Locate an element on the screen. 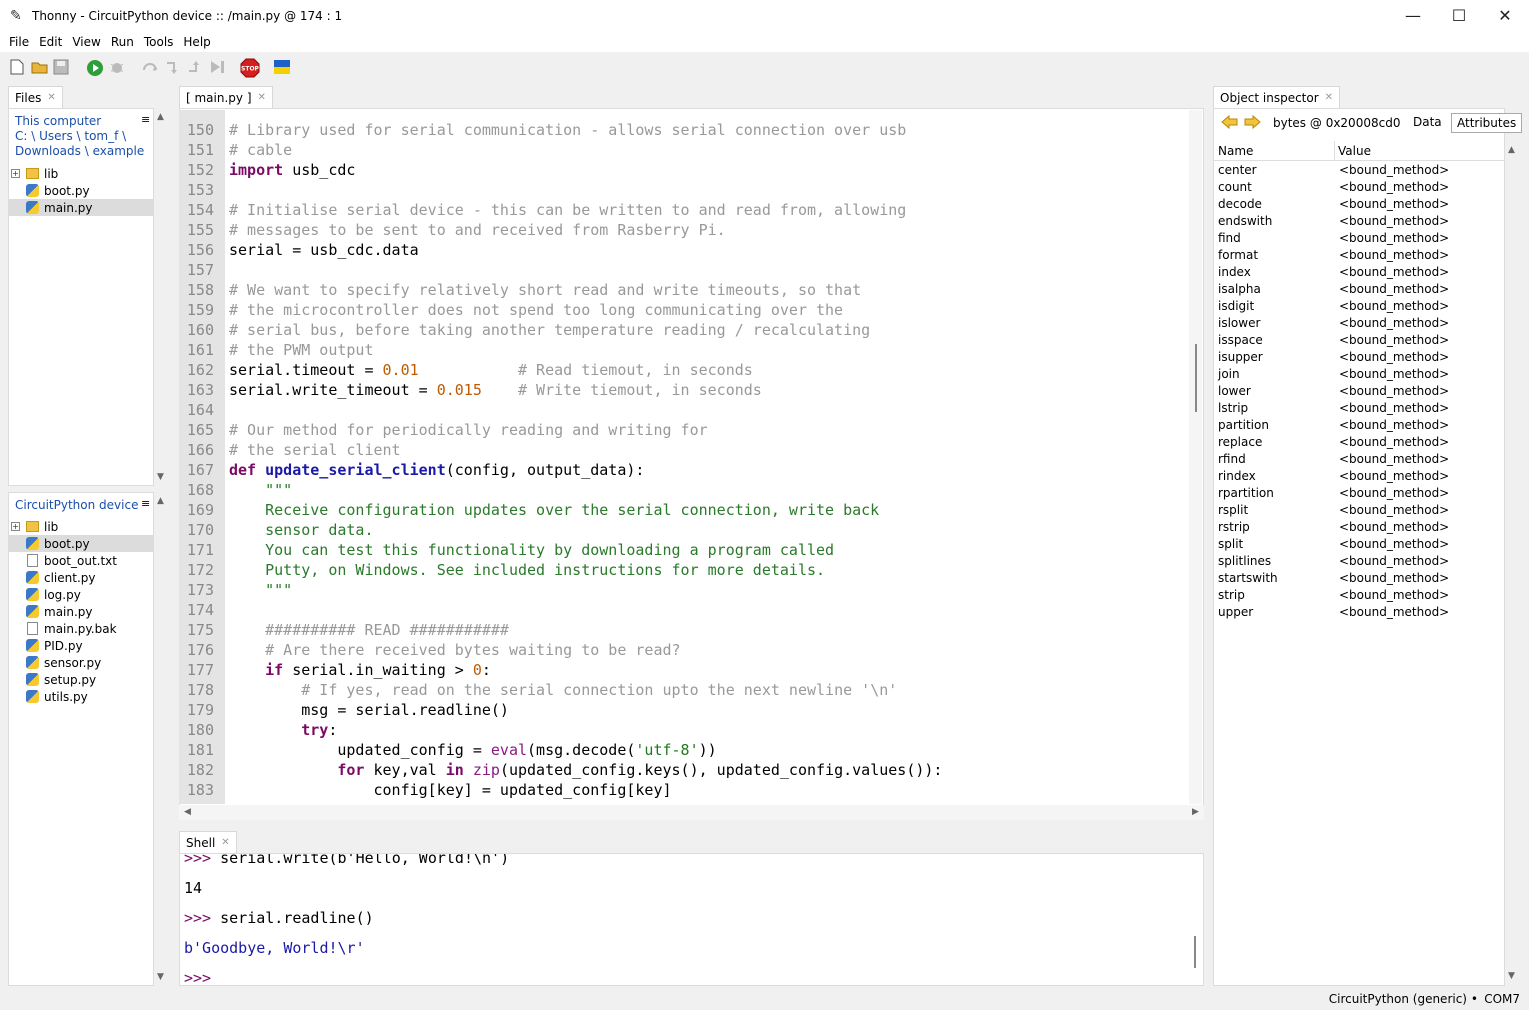 The image size is (1529, 1010). inspector-scrollbar: ▲ ▼ is located at coordinates (1511, 563).